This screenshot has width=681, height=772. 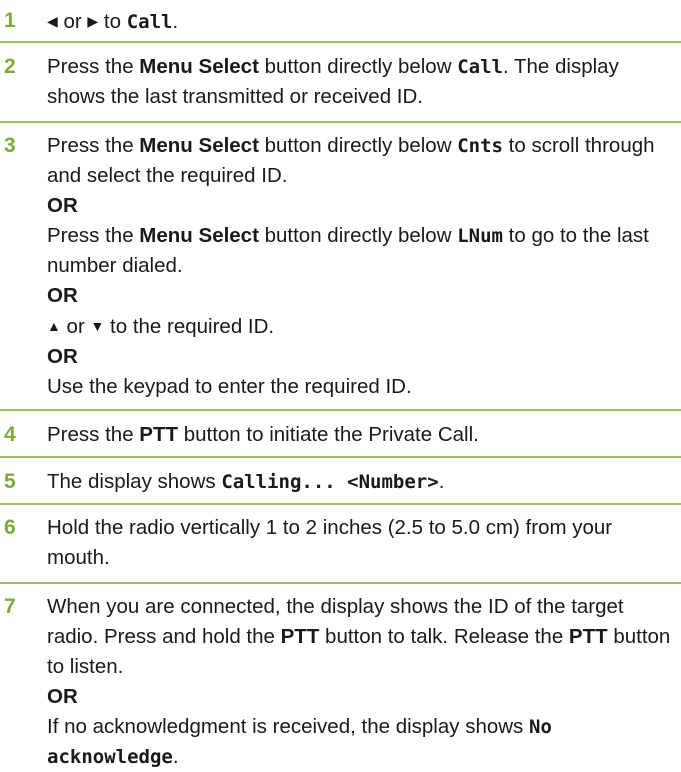 What do you see at coordinates (361, 21) in the screenshot?
I see `step-text: ◀ or ▶ to Call.` at bounding box center [361, 21].